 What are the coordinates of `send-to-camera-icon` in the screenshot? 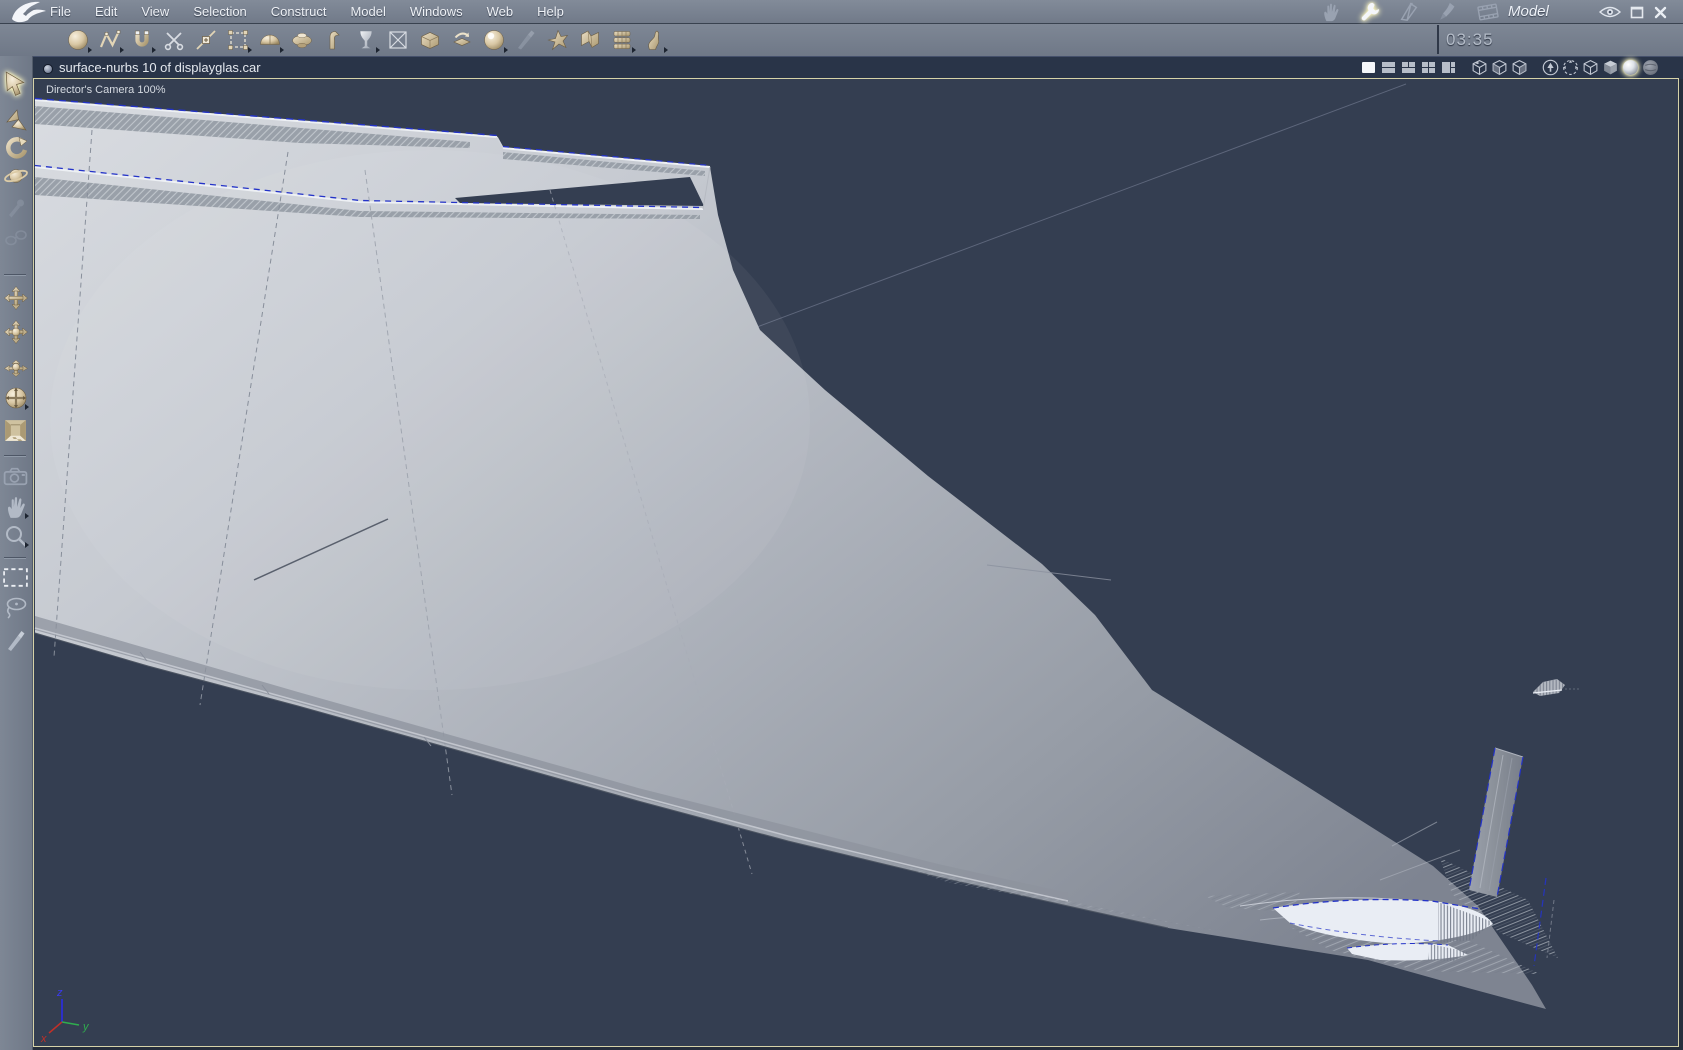 It's located at (1550, 67).